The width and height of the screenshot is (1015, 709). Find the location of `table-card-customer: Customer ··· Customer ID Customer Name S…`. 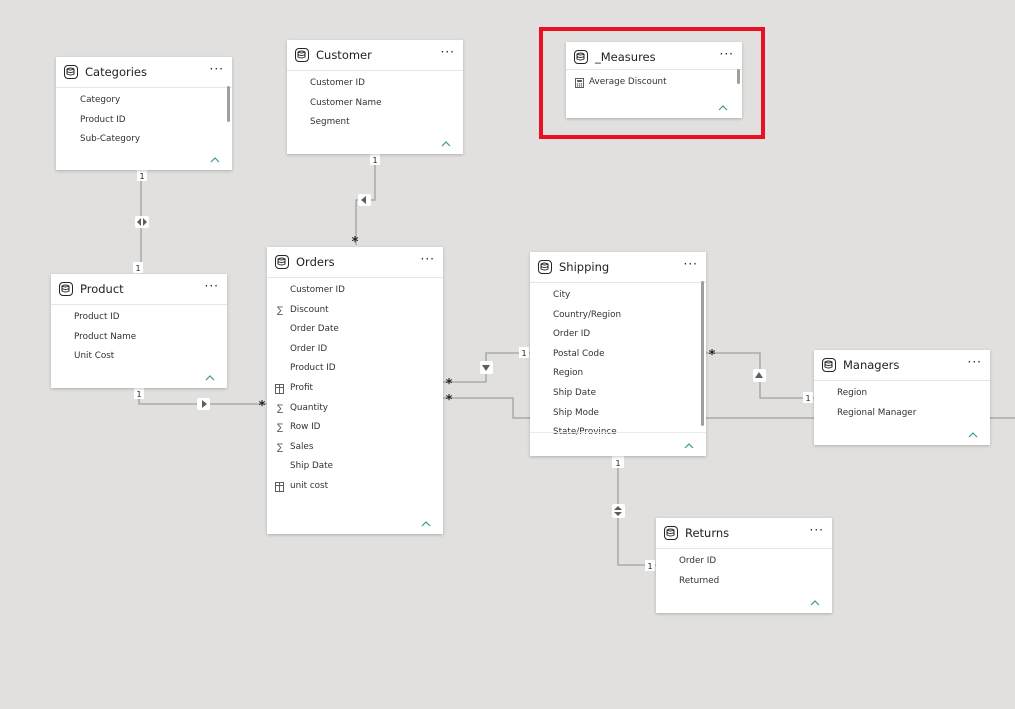

table-card-customer: Customer ··· Customer ID Customer Name S… is located at coordinates (375, 97).